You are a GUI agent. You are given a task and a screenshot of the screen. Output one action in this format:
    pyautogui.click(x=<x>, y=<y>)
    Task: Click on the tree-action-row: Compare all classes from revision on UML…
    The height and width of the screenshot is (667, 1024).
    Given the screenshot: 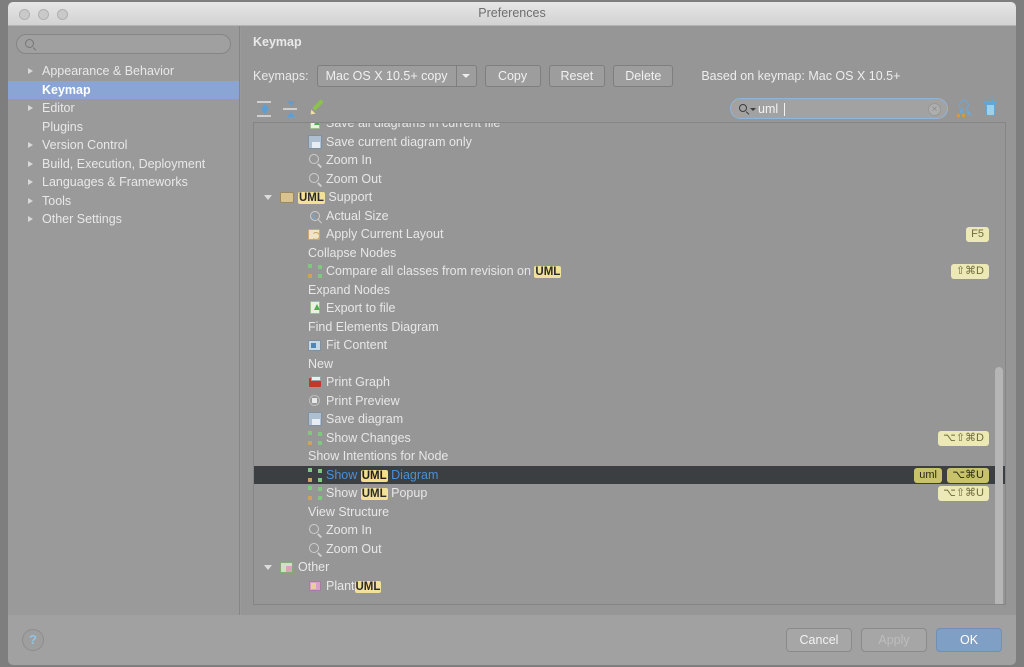 What is the action you would take?
    pyautogui.click(x=629, y=271)
    